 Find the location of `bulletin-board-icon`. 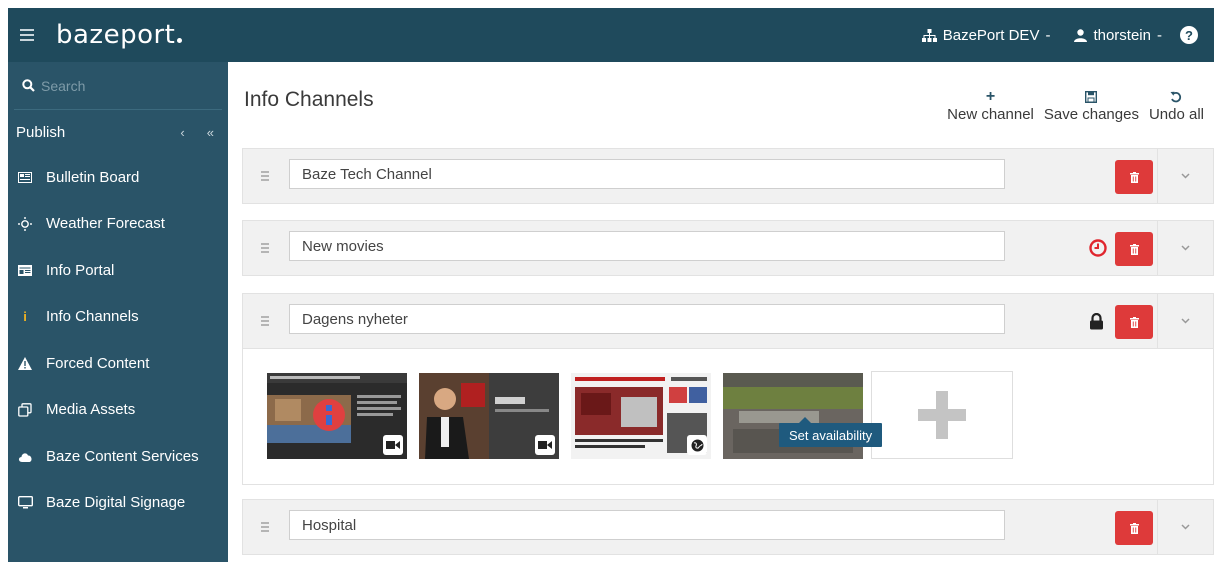

bulletin-board-icon is located at coordinates (25, 177).